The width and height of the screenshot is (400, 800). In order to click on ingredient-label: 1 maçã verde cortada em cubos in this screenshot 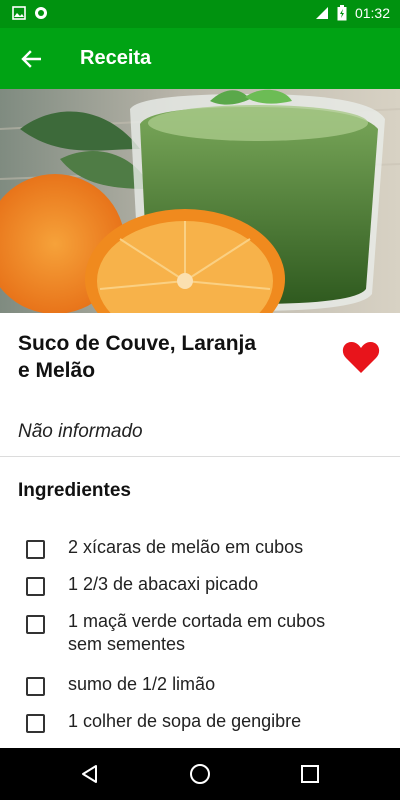, I will do `click(197, 621)`.